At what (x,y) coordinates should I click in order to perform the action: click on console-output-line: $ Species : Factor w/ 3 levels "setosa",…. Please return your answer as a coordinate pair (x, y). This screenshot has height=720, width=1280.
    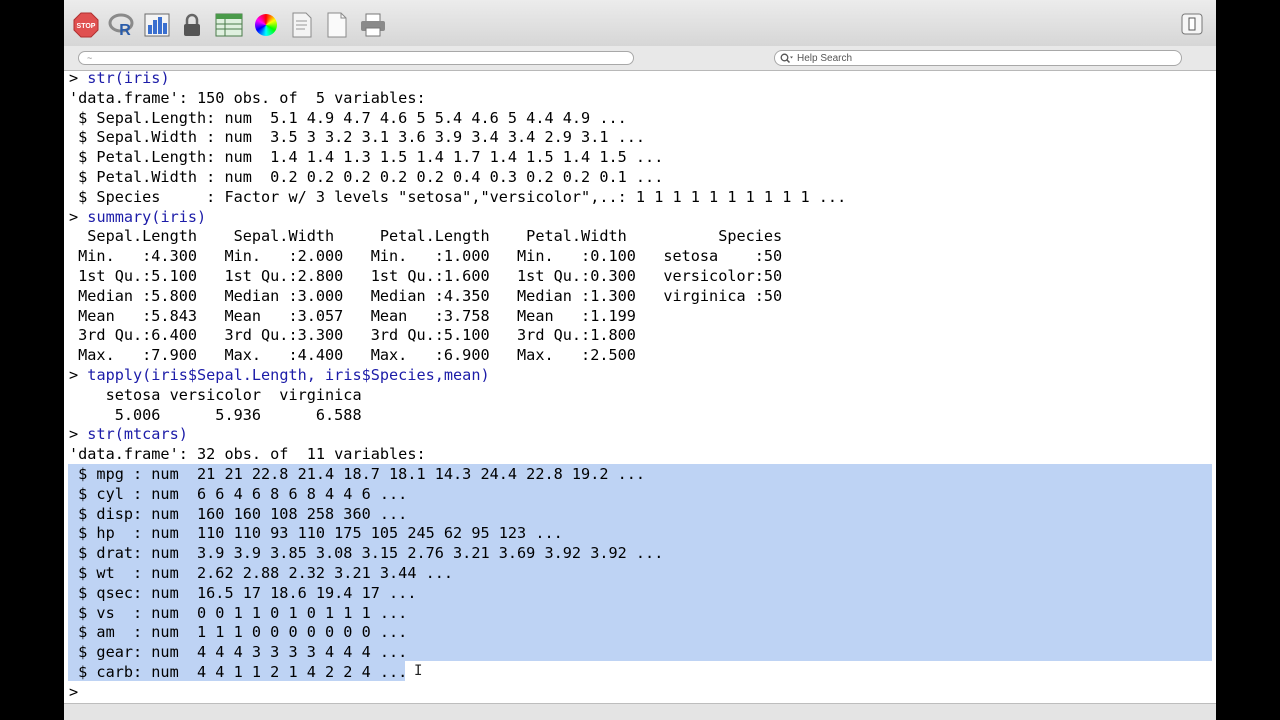
    Looking at the image, I should click on (458, 196).